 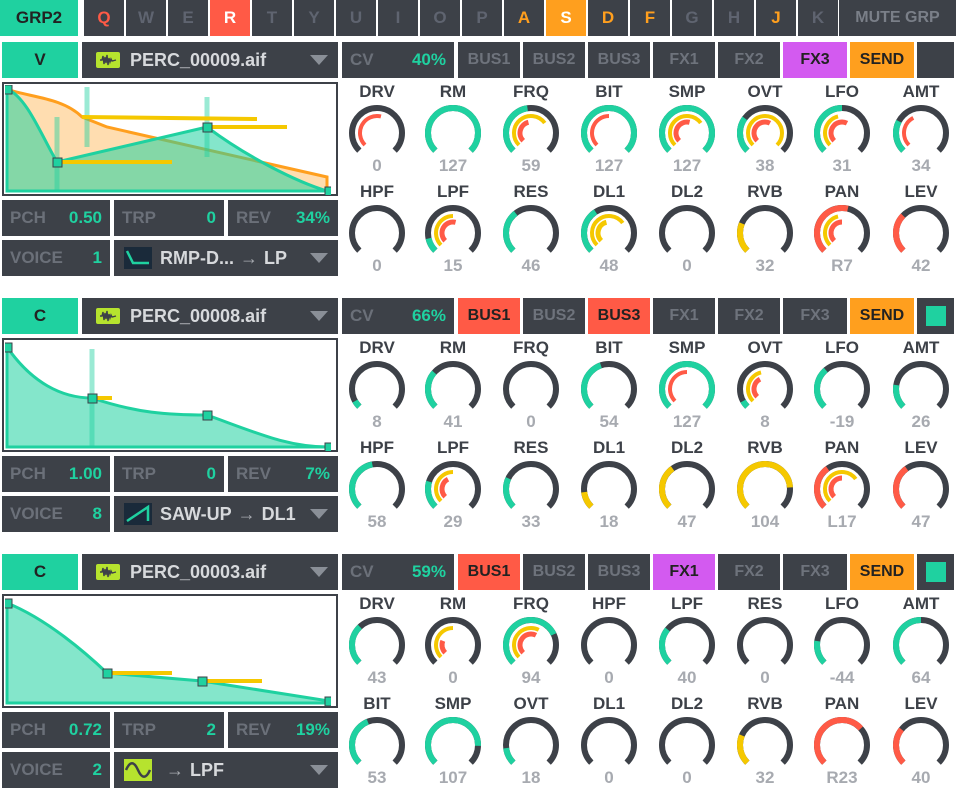 I want to click on knob-dl2: DL2 47, so click(x=687, y=488).